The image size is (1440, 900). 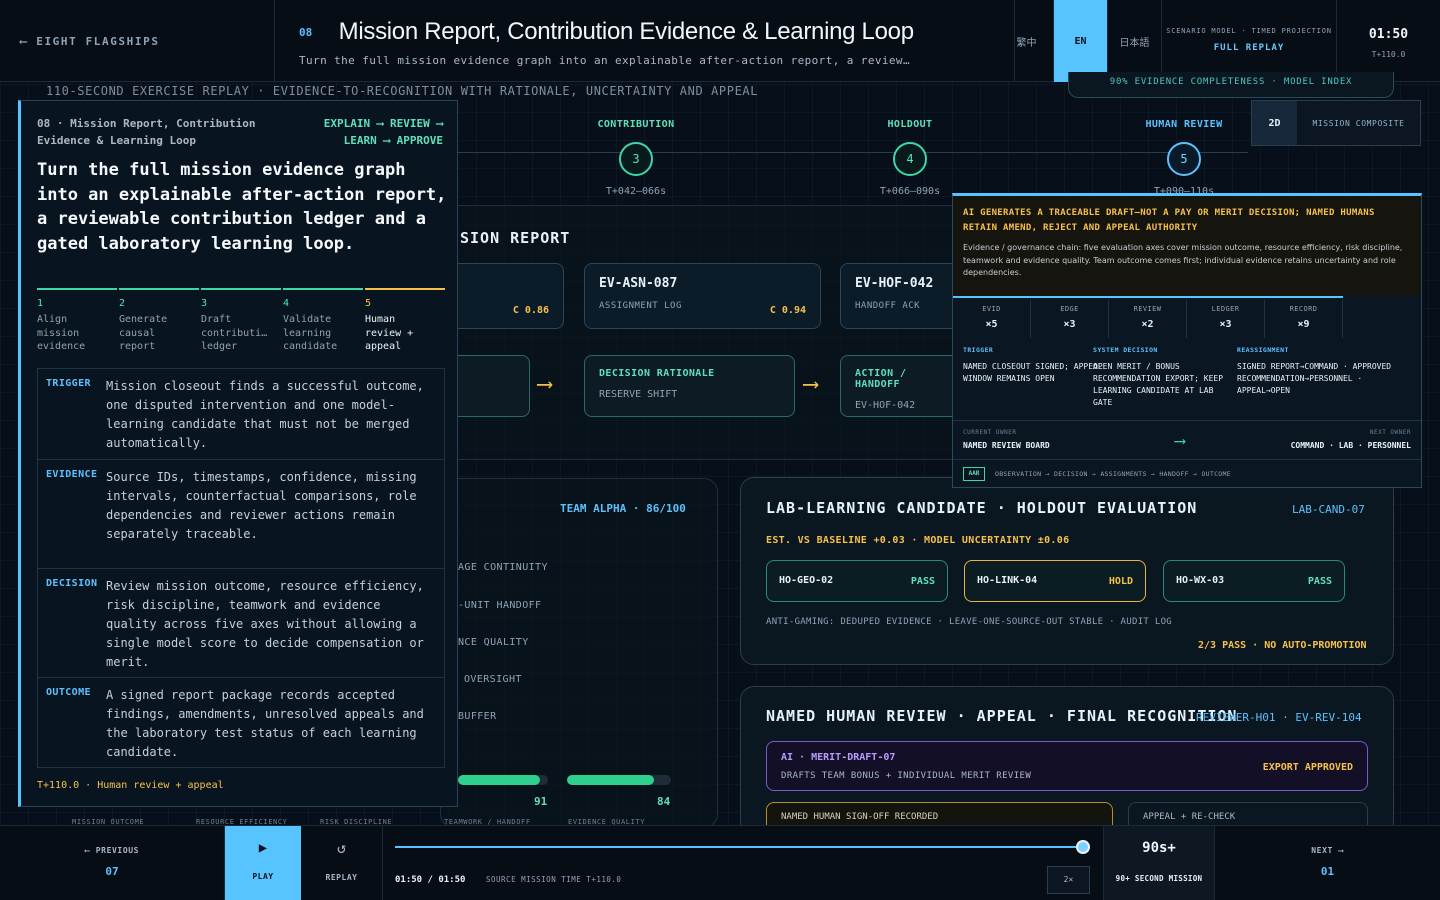 I want to click on page-number: 08, so click(x=306, y=32).